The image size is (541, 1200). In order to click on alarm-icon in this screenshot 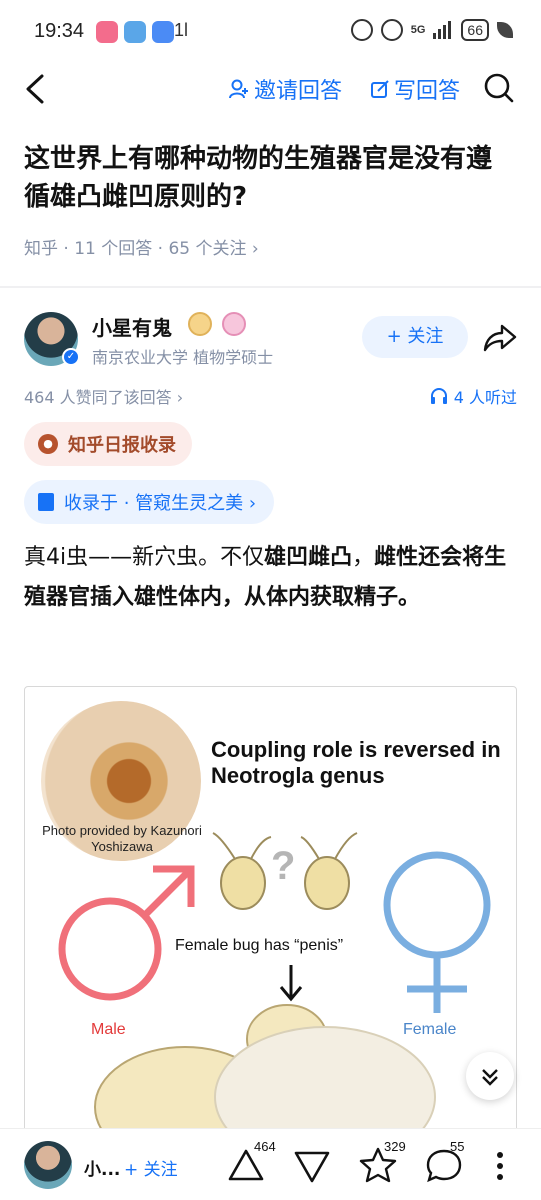, I will do `click(391, 30)`.